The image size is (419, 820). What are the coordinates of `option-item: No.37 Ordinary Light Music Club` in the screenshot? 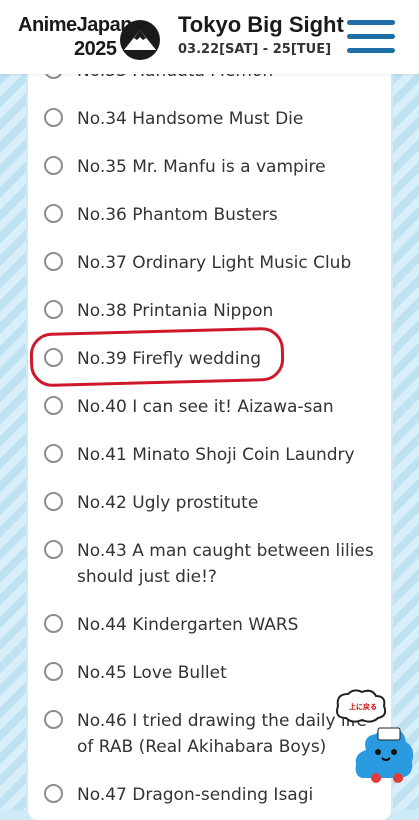 It's located at (214, 263).